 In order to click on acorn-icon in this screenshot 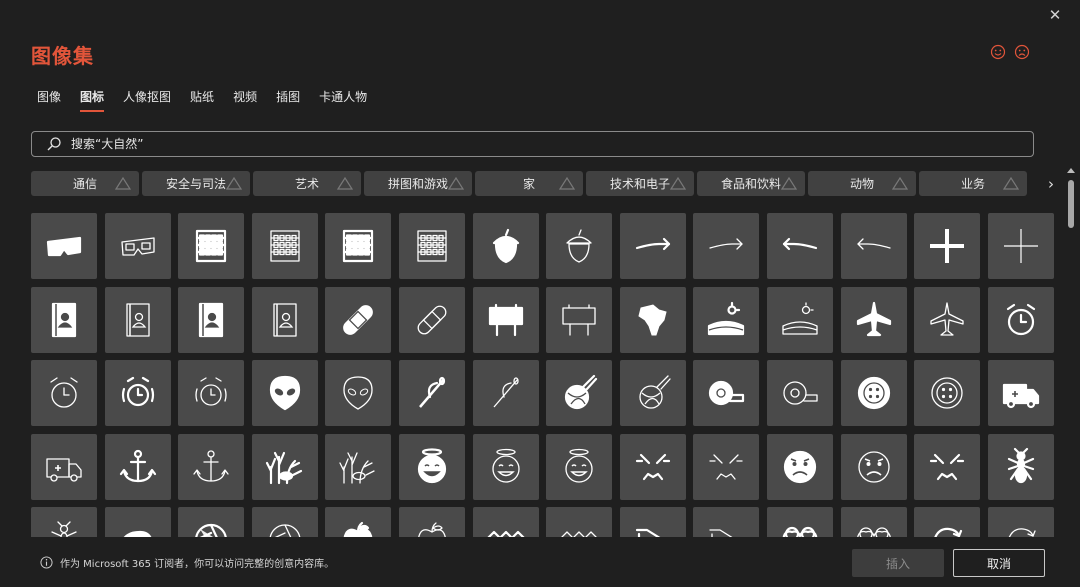, I will do `click(506, 246)`.